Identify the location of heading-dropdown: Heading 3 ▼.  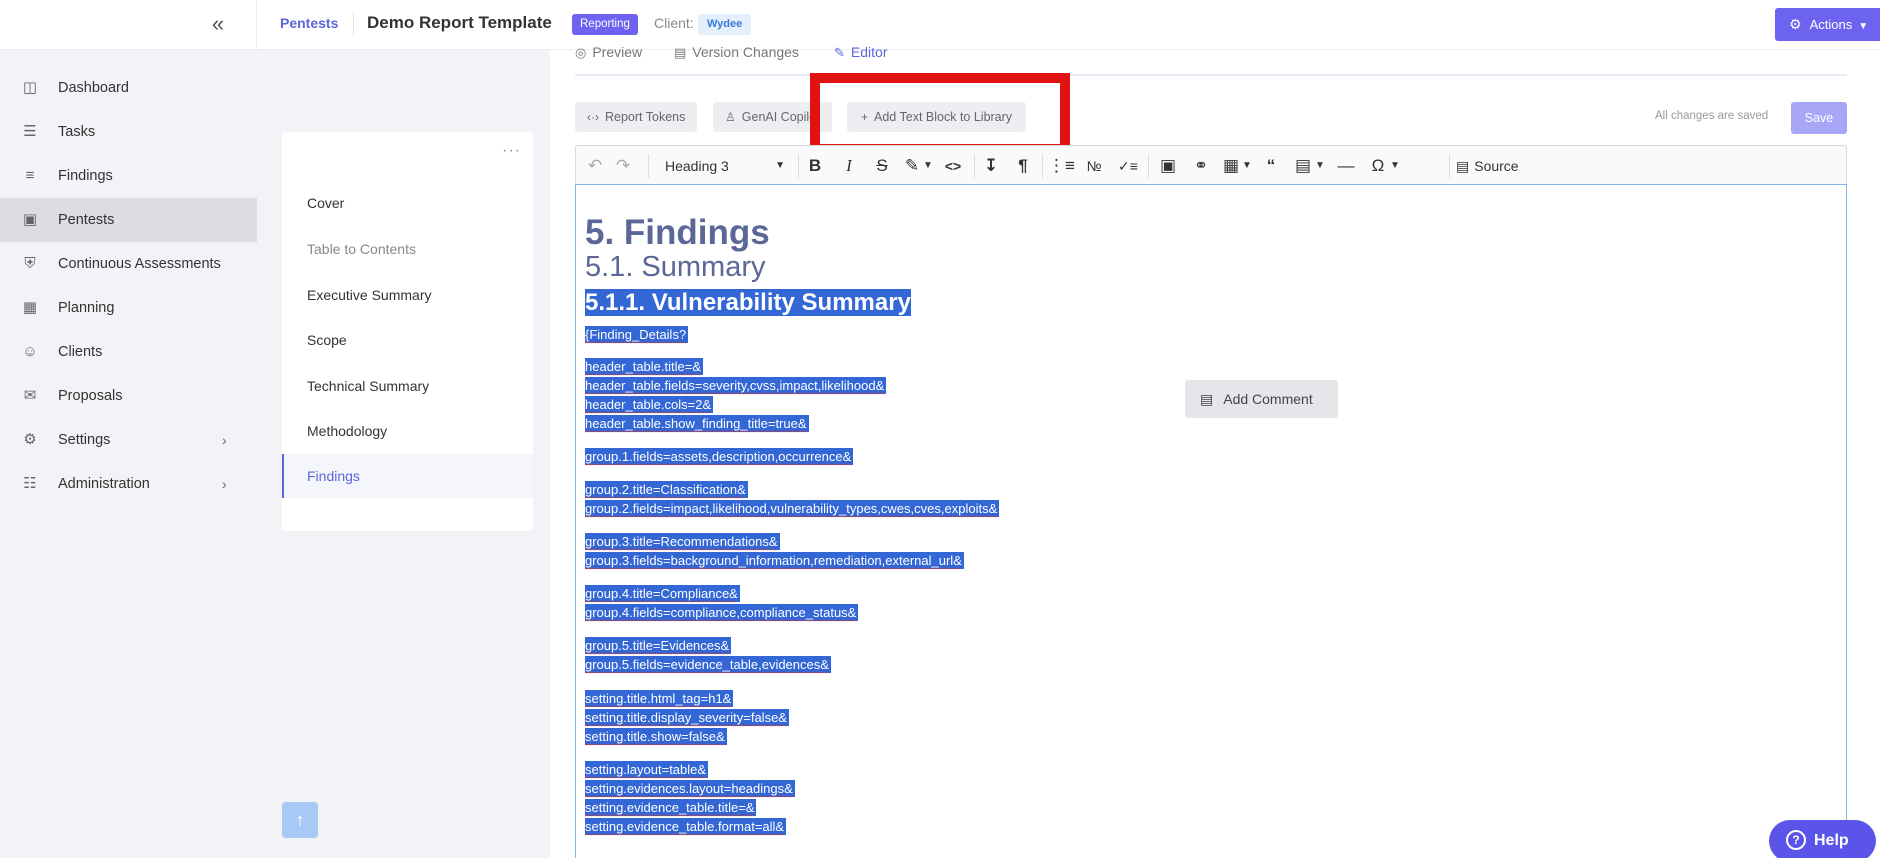
(725, 166).